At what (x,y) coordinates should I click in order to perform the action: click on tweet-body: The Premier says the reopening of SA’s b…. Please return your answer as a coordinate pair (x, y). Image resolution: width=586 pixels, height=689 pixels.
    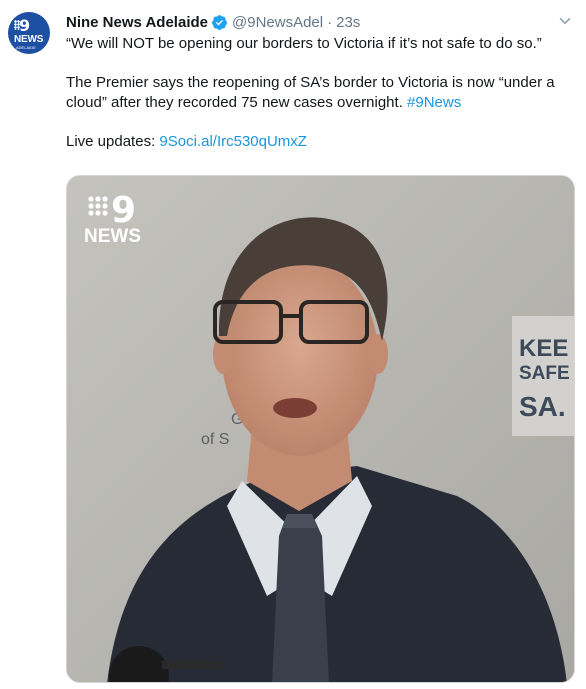
    Looking at the image, I should click on (316, 92).